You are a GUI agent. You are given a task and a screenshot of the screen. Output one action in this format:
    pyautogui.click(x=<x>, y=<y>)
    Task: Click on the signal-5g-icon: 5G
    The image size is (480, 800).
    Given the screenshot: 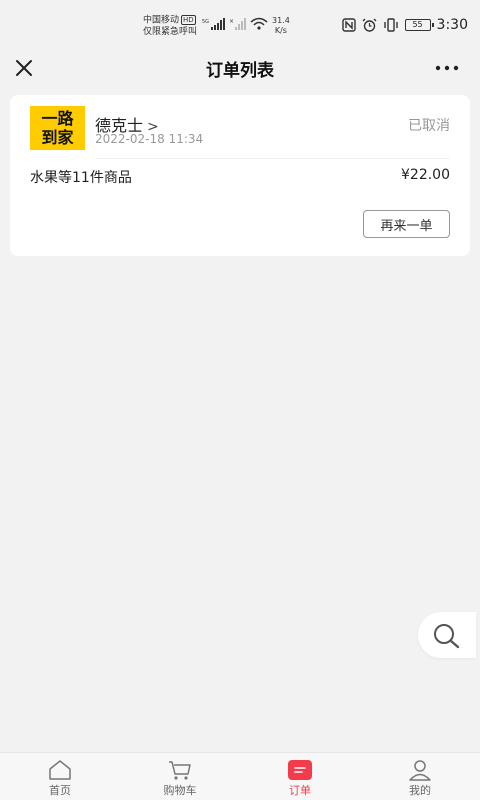 What is the action you would take?
    pyautogui.click(x=213, y=24)
    